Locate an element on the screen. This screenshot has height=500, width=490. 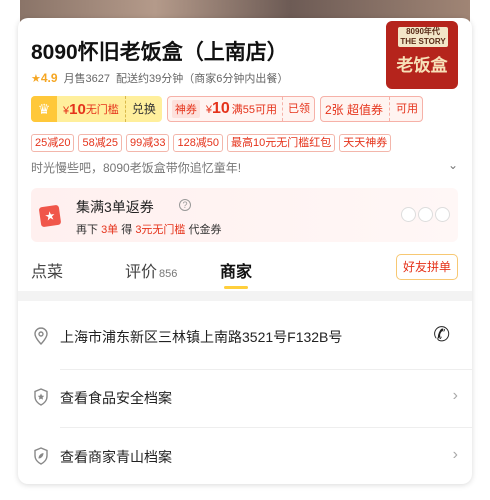
discount-tag: 最高10元无门槛红包 is located at coordinates (281, 143).